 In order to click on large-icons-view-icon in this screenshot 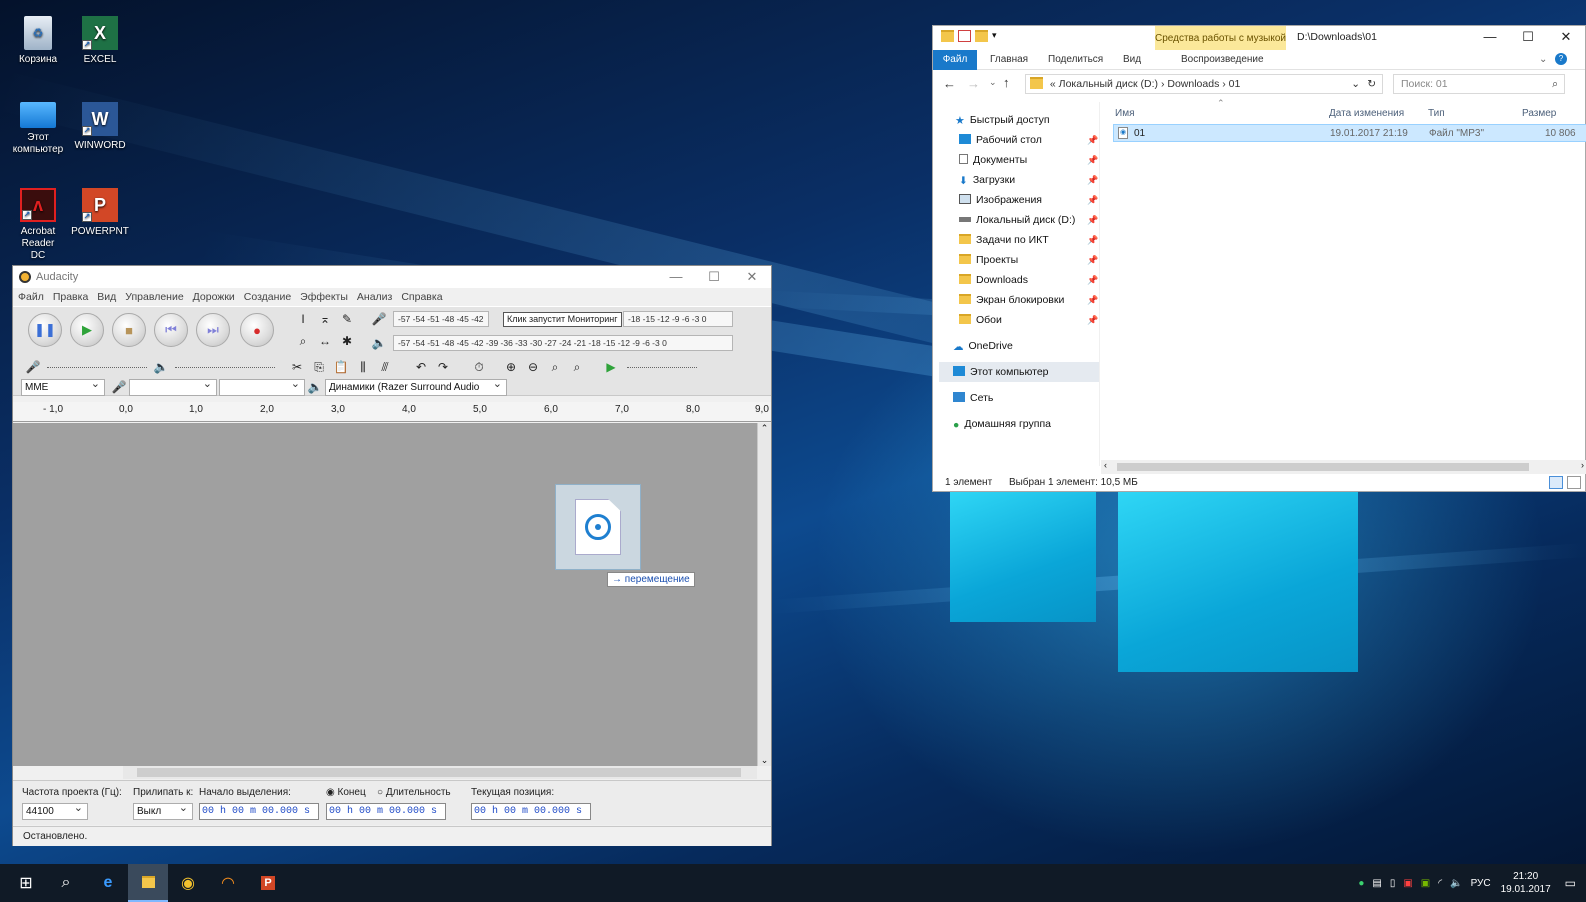, I will do `click(1574, 482)`.